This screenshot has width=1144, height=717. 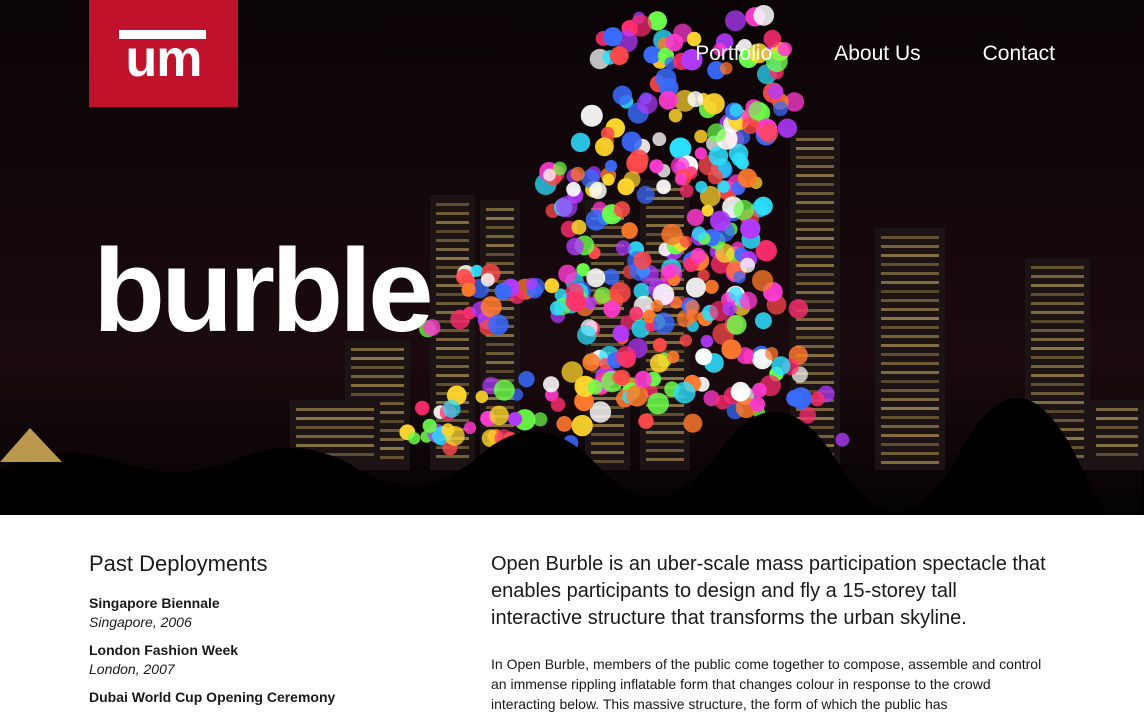 What do you see at coordinates (259, 659) in the screenshot?
I see `deployment-item: London Fashion Week London, 2007` at bounding box center [259, 659].